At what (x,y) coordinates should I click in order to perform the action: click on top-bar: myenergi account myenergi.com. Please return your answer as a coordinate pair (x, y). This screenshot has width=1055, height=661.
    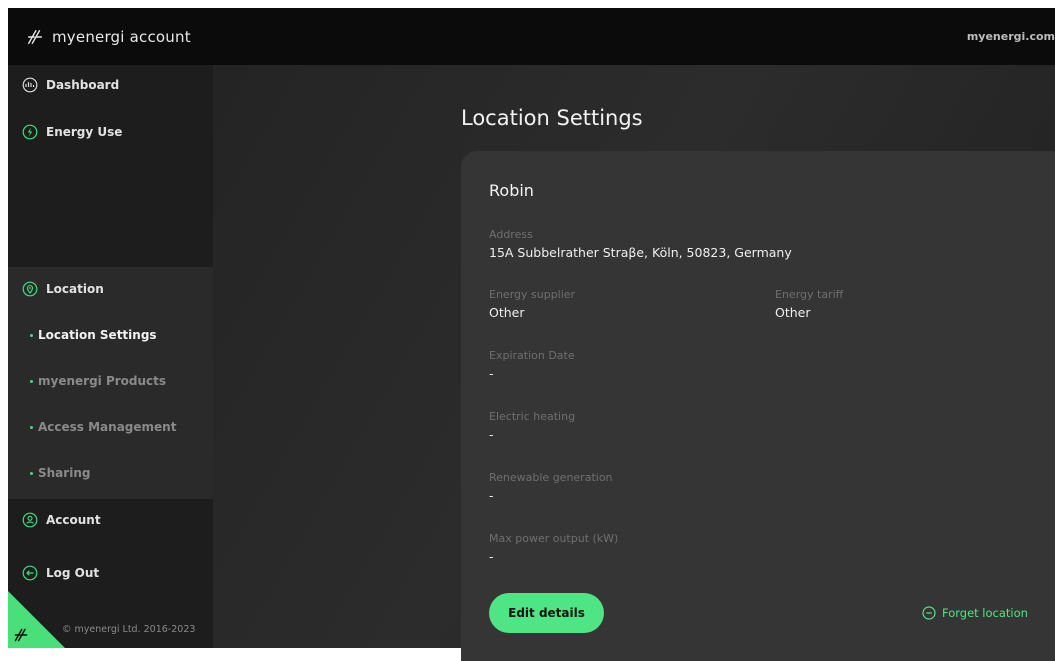
    Looking at the image, I should click on (531, 36).